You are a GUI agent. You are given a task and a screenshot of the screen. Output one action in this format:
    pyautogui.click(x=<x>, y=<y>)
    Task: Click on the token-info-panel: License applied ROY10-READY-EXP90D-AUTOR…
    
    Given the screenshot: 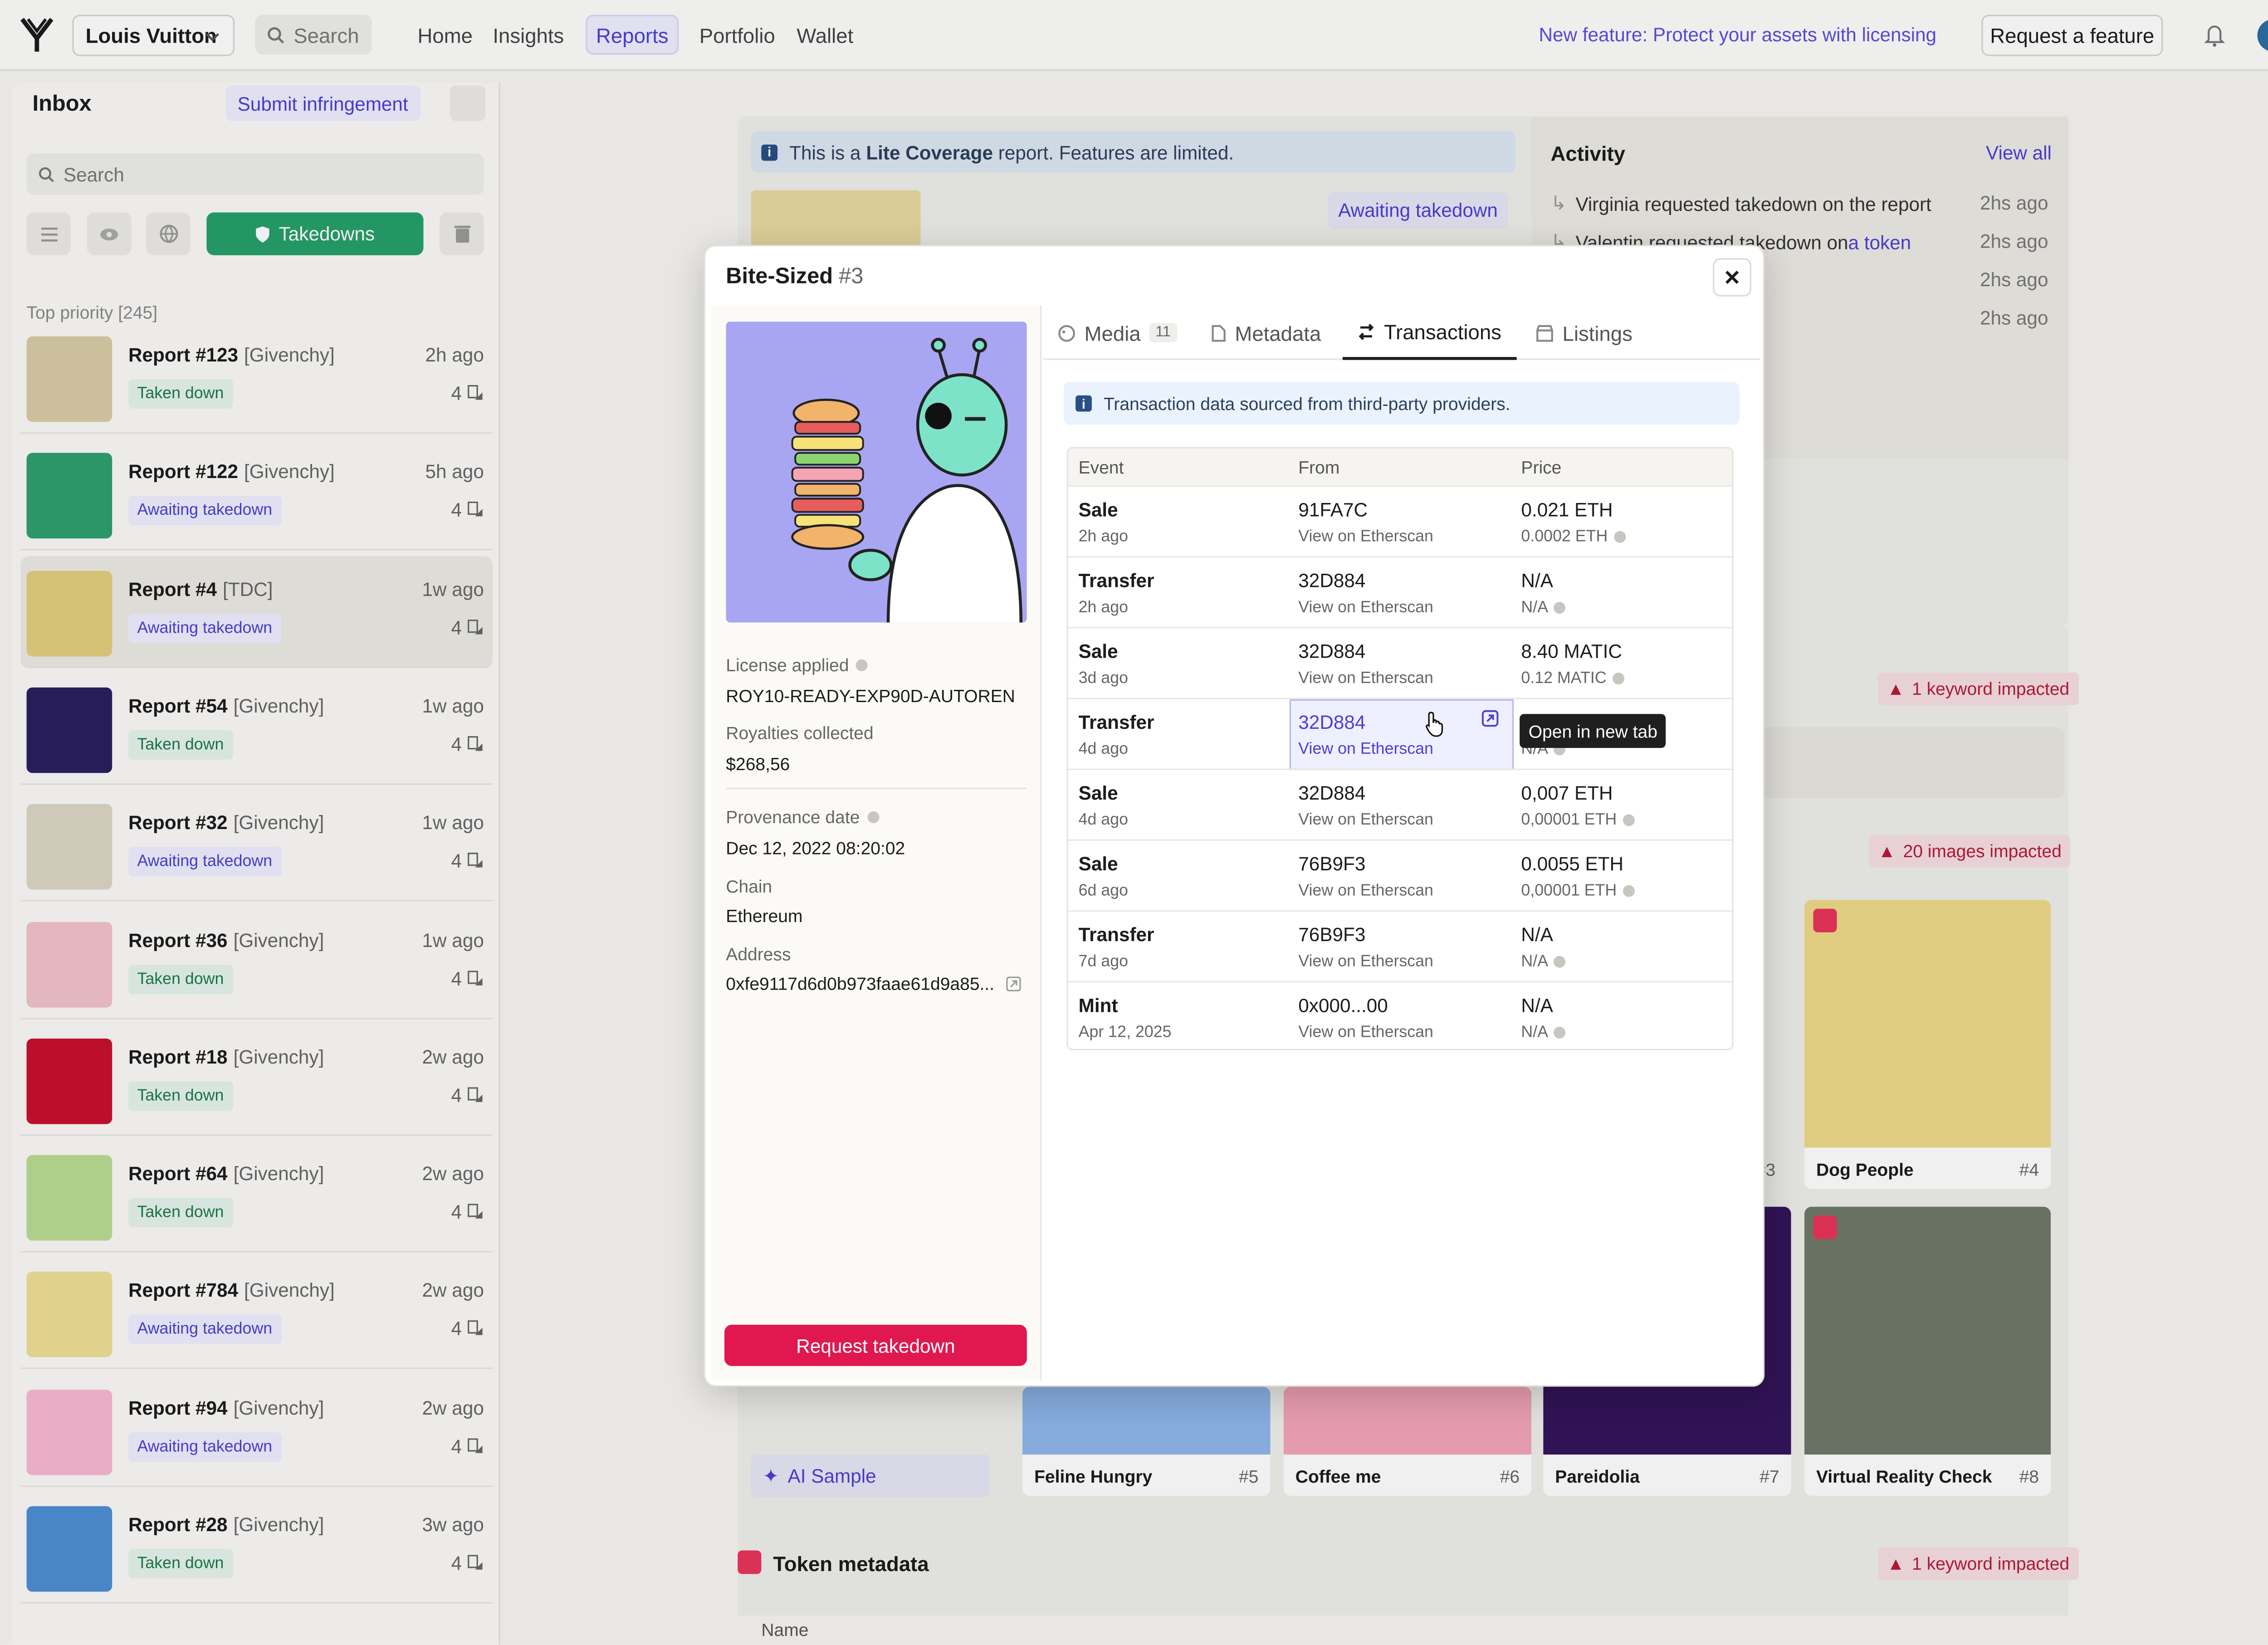 What is the action you would take?
    pyautogui.click(x=877, y=843)
    